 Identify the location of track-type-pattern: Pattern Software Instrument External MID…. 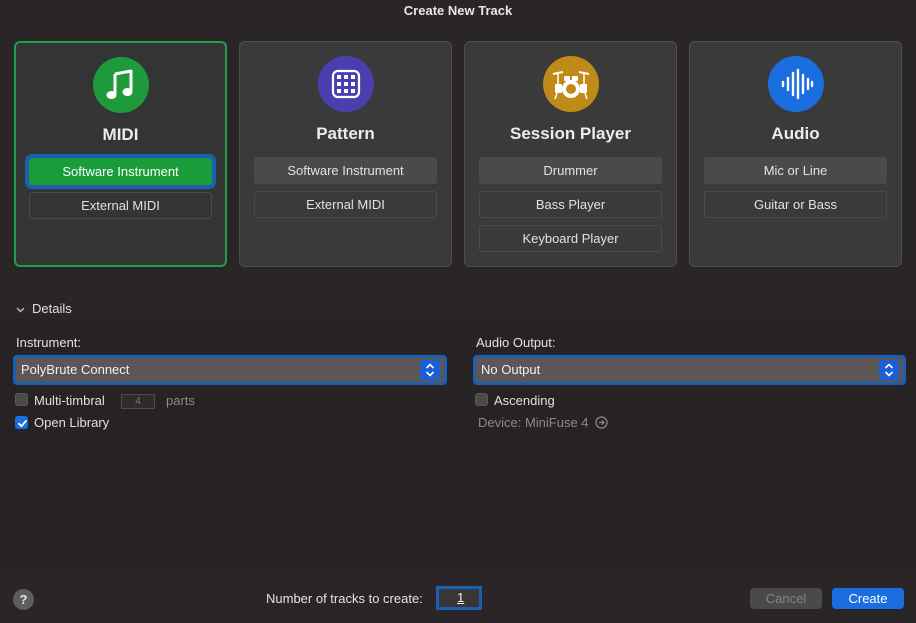
(345, 154).